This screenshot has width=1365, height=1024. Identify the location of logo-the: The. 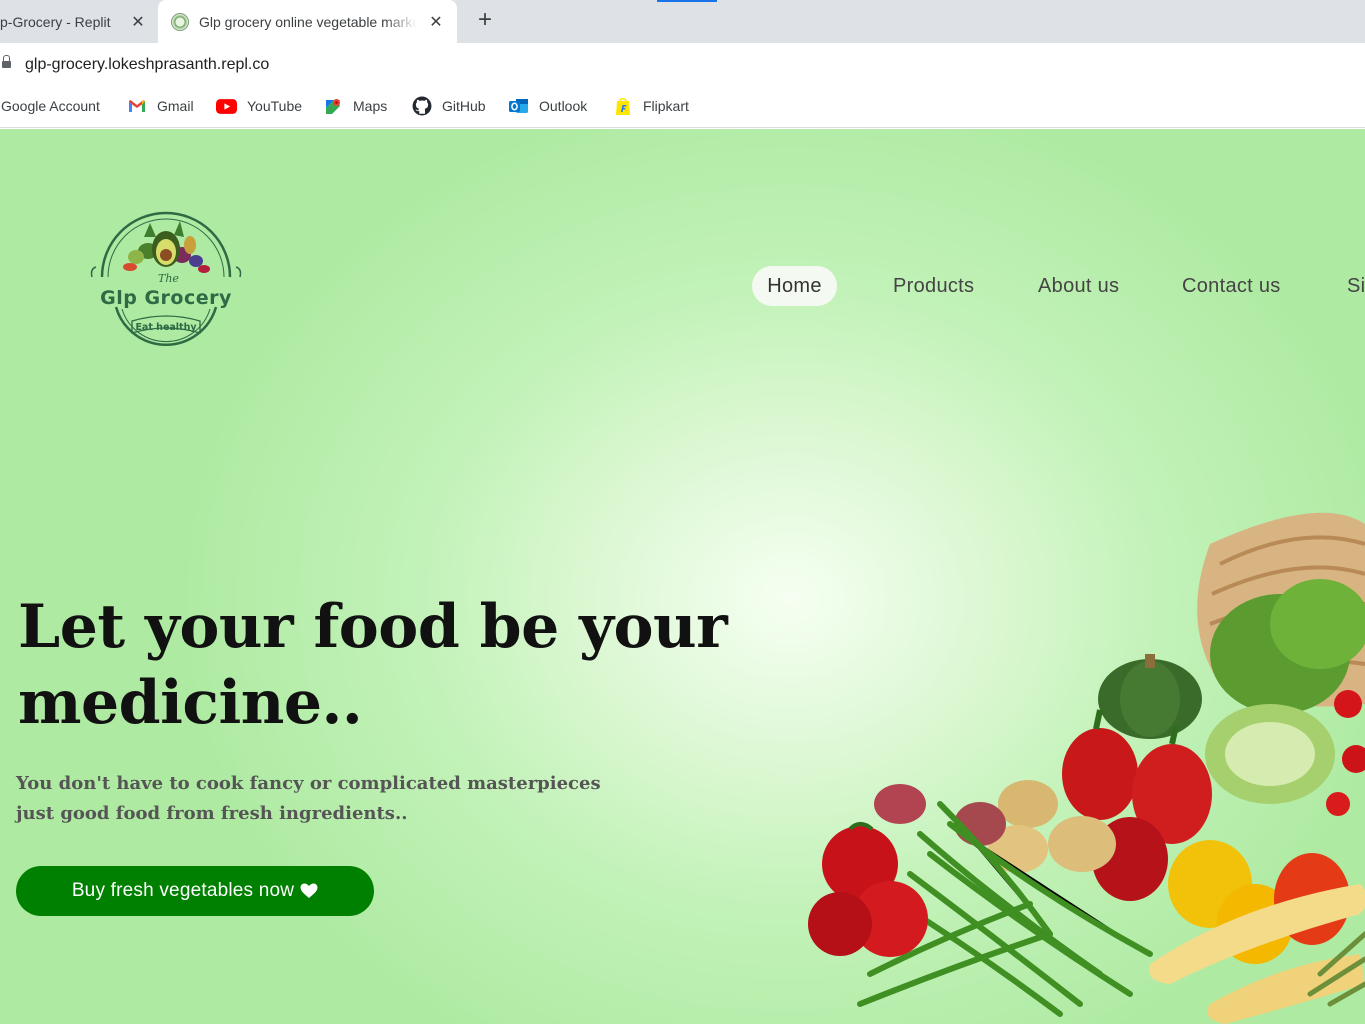
(168, 278).